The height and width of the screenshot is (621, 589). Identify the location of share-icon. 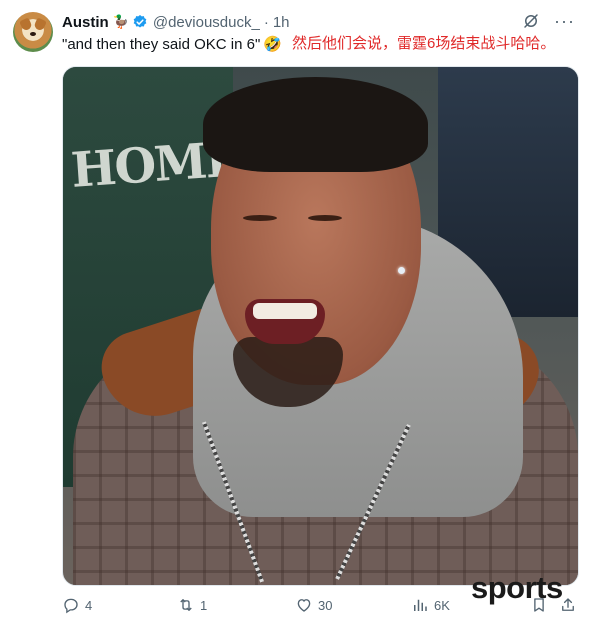
(568, 604).